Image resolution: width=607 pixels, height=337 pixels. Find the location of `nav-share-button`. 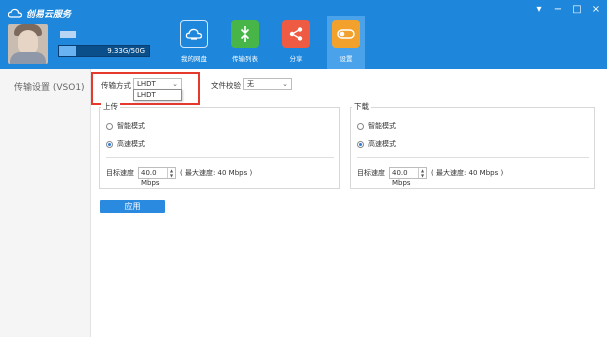

nav-share-button is located at coordinates (296, 34).